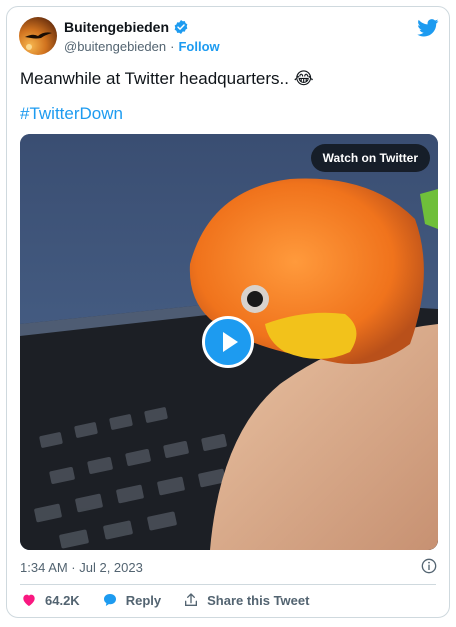 Image resolution: width=456 pixels, height=627 pixels. Describe the element at coordinates (38, 36) in the screenshot. I see `avatar` at that location.